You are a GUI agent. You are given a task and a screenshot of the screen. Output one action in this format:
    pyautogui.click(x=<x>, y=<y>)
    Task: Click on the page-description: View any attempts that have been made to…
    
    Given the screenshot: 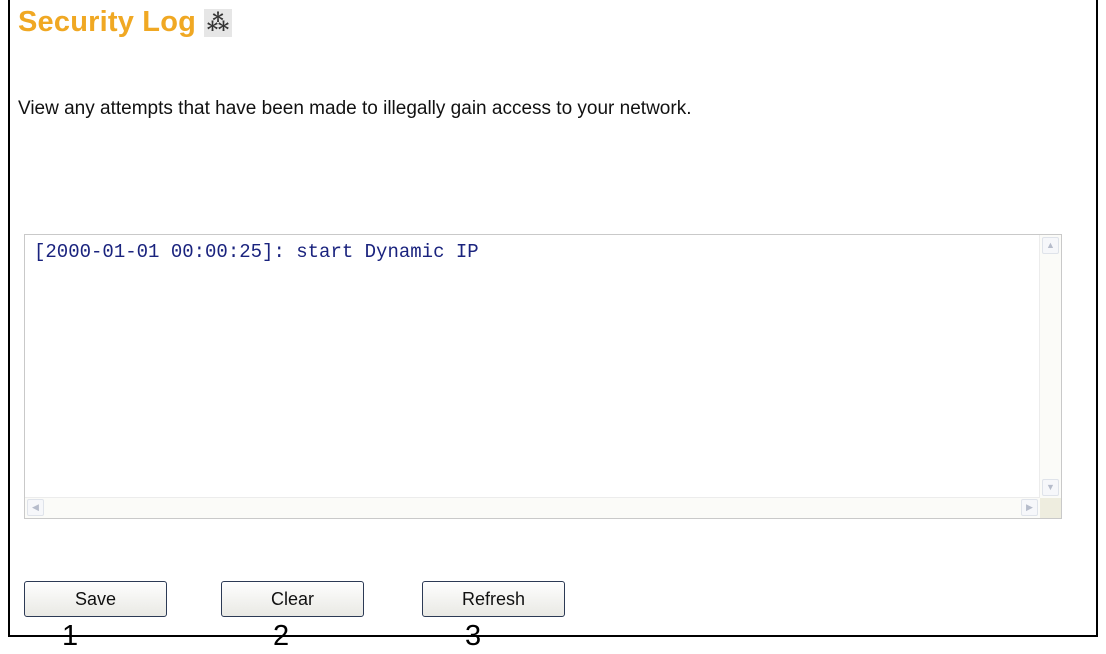 What is the action you would take?
    pyautogui.click(x=355, y=108)
    